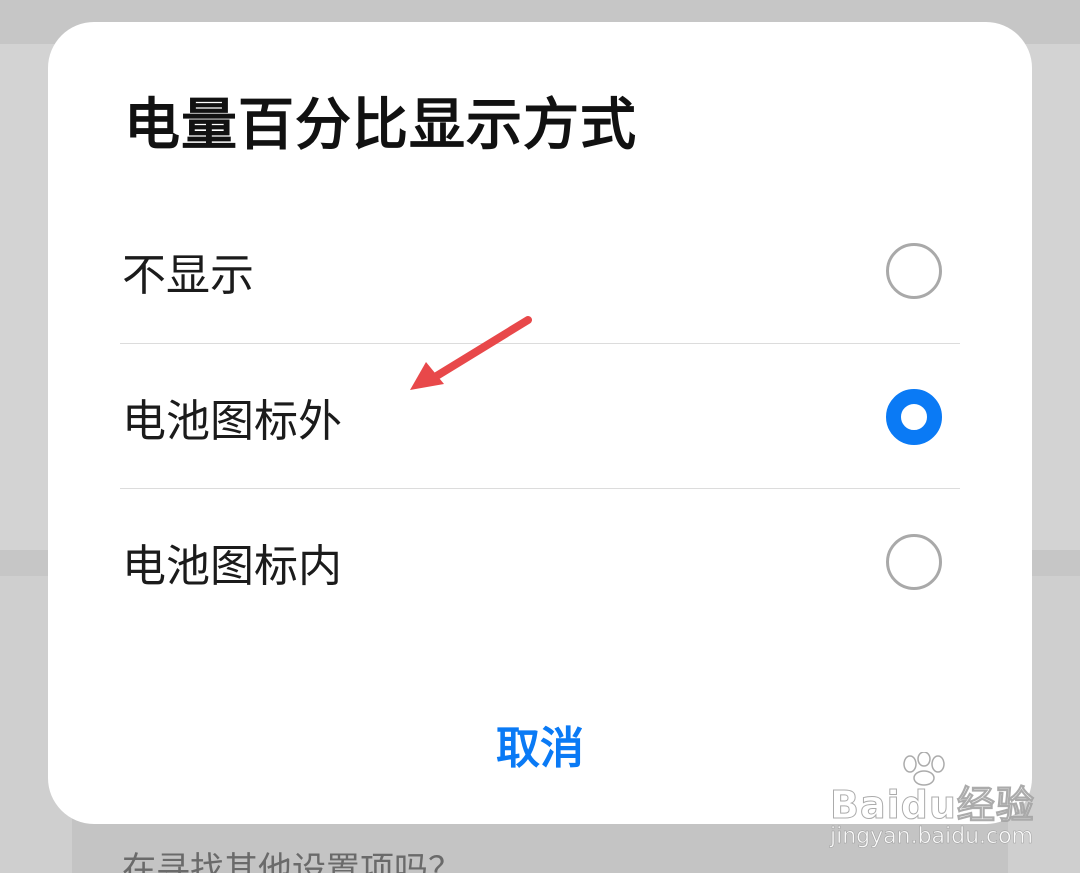 This screenshot has height=873, width=1080. Describe the element at coordinates (292, 861) in the screenshot. I see `background-footer-text: 在寻找其他设置项吗？` at that location.